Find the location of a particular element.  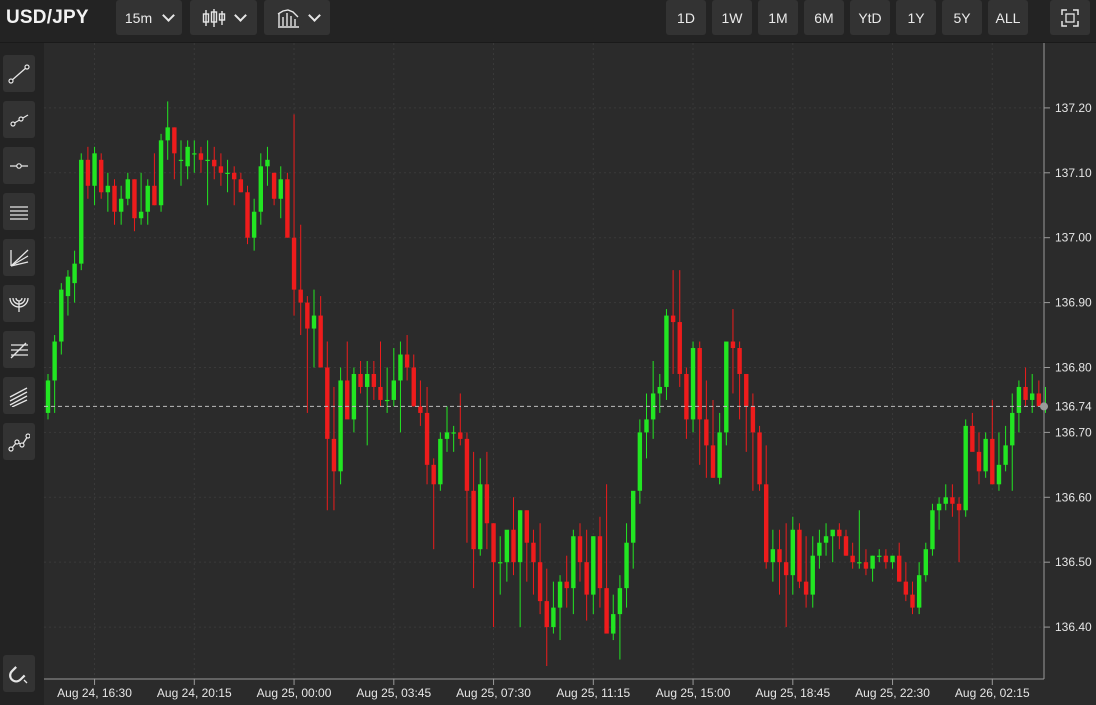

time-tick-label: Aug 24, 20:15 is located at coordinates (194, 693).